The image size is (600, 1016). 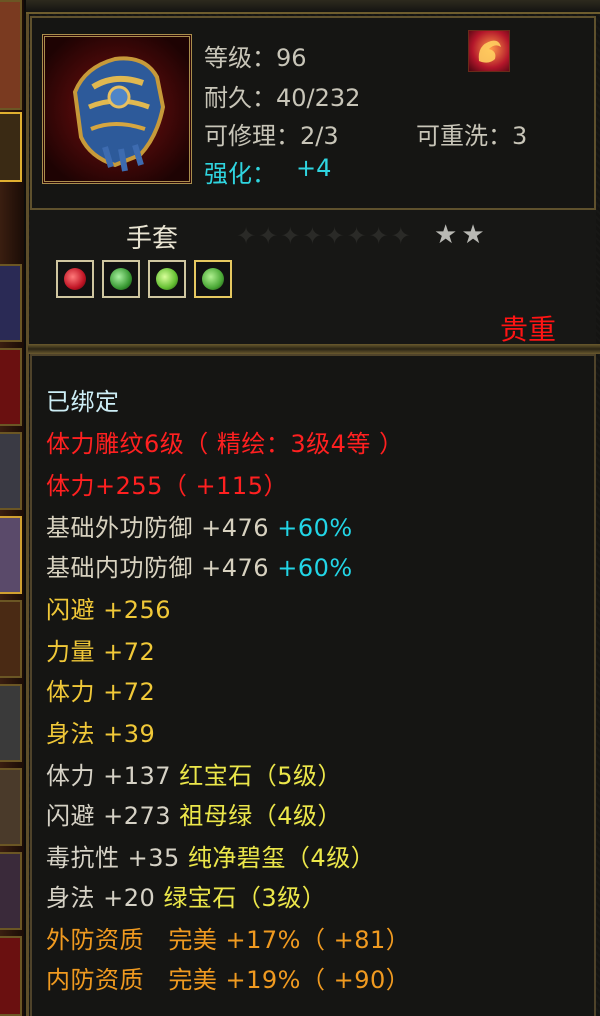 I want to click on gem-bonus-line: 闪避 +273 祖母绿（4级）, so click(x=194, y=813).